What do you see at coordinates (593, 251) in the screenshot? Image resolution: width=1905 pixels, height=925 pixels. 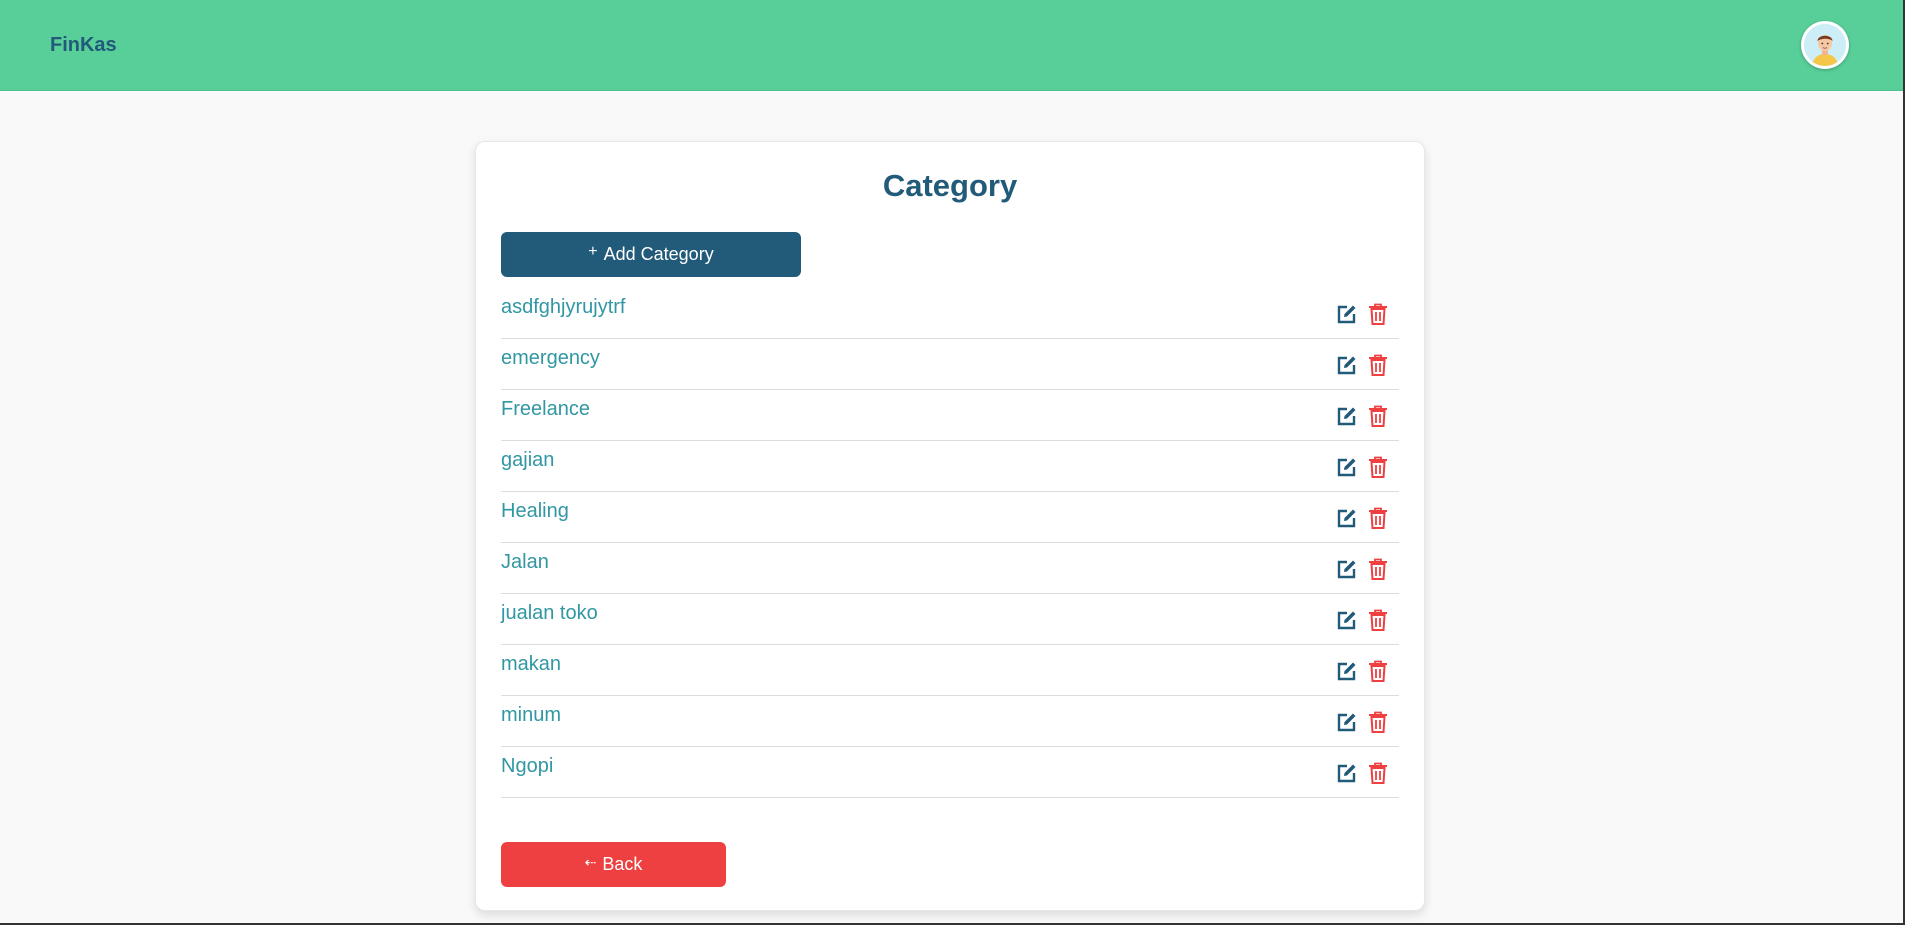 I see `plus-icon: +` at bounding box center [593, 251].